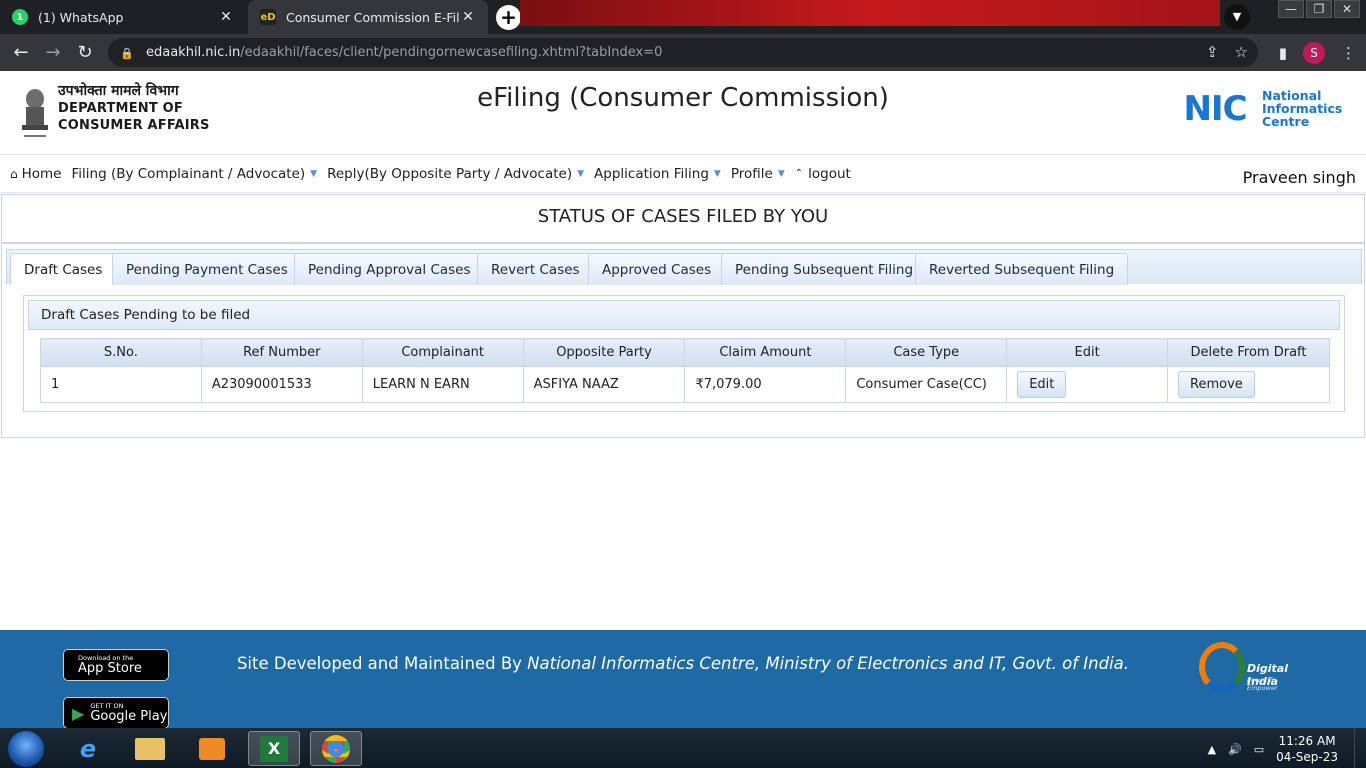 The image size is (1366, 768). I want to click on volume-icon: 🔊, so click(1235, 749).